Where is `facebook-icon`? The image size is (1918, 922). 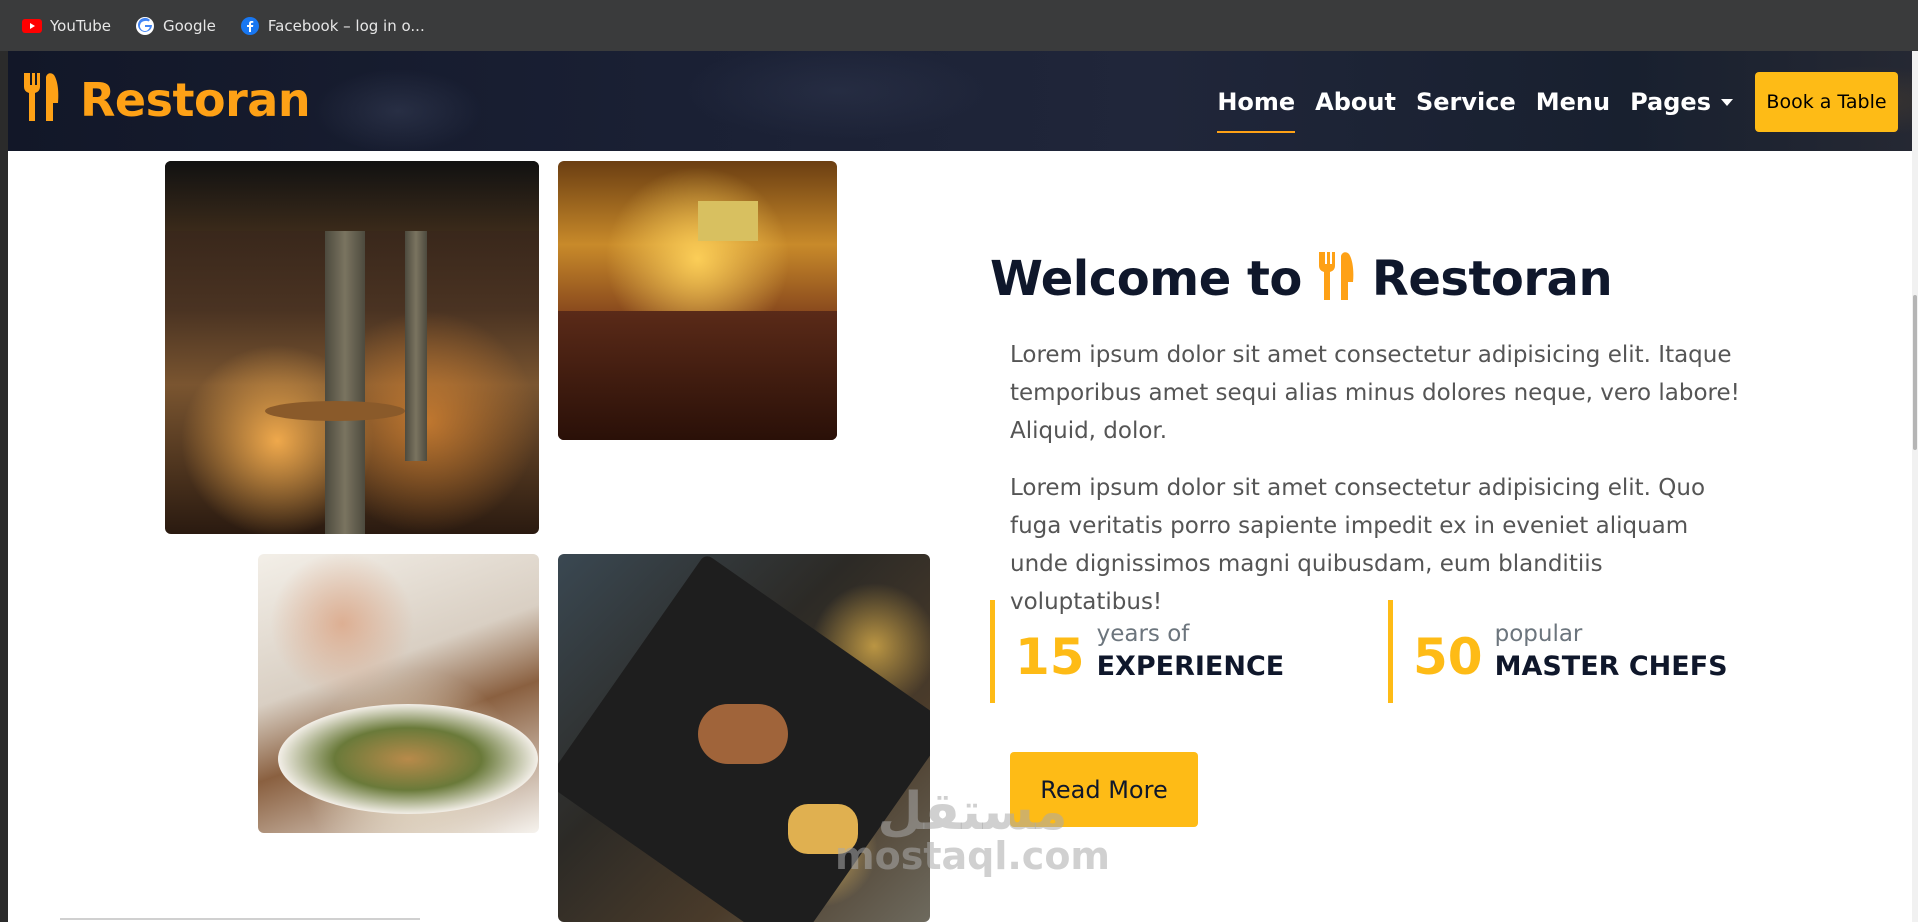
facebook-icon is located at coordinates (250, 26).